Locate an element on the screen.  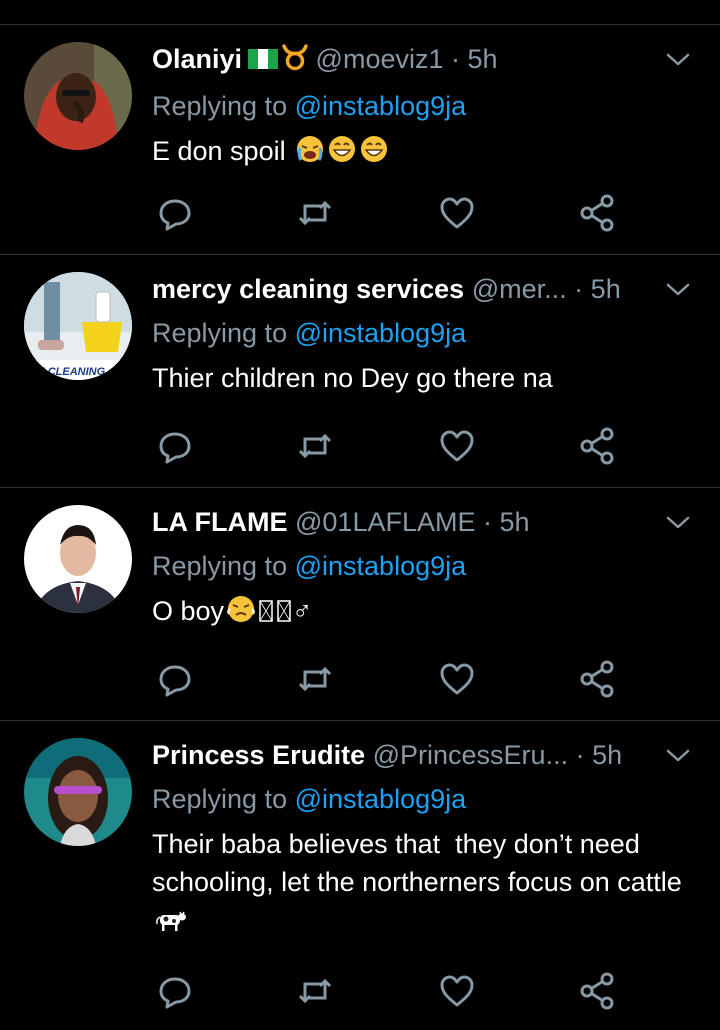
avatar: SE CLEANING is located at coordinates (78, 326).